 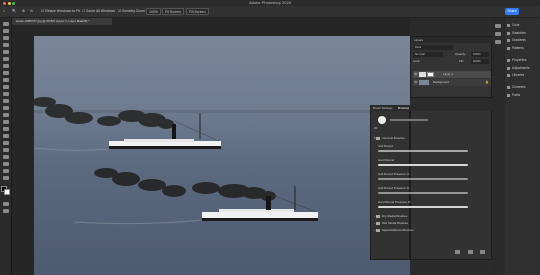 I want to click on brush-size-value: 20, so click(x=375, y=128).